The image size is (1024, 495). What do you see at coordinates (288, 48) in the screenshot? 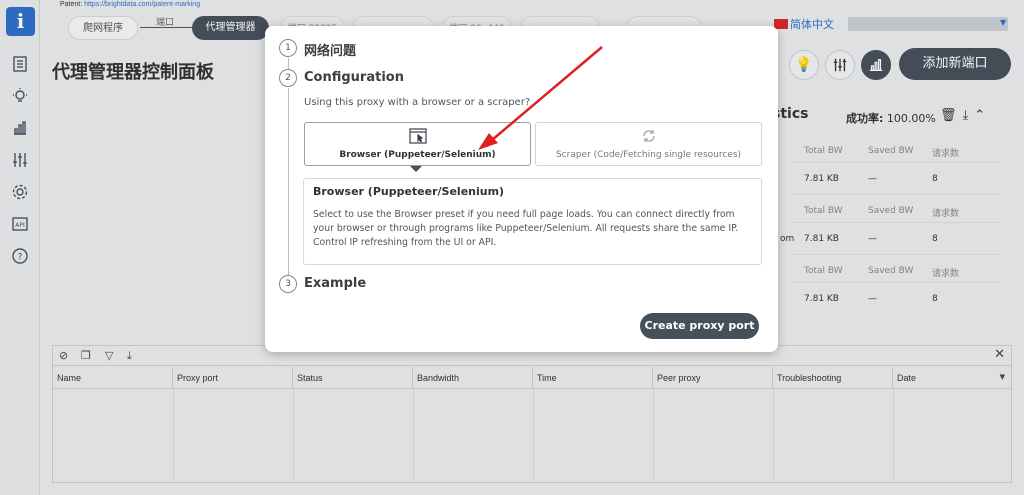
I see `step-1-badge: 1` at bounding box center [288, 48].